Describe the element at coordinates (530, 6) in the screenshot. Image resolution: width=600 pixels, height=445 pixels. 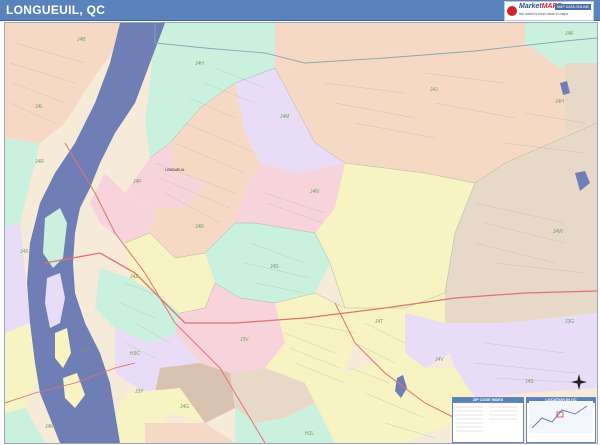
I see `logo-line1: Market` at that location.